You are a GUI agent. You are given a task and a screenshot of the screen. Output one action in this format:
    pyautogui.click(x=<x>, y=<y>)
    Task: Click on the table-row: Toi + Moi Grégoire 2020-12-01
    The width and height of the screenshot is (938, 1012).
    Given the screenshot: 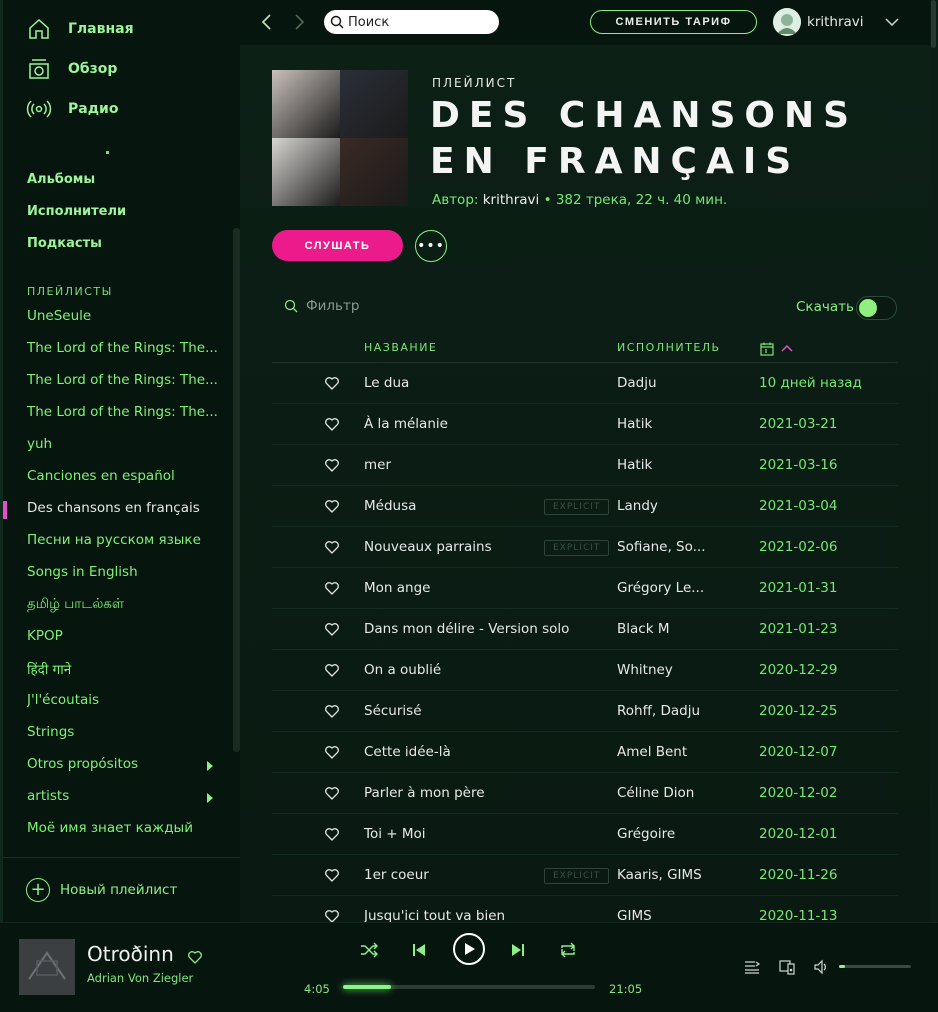 What is the action you would take?
    pyautogui.click(x=585, y=834)
    